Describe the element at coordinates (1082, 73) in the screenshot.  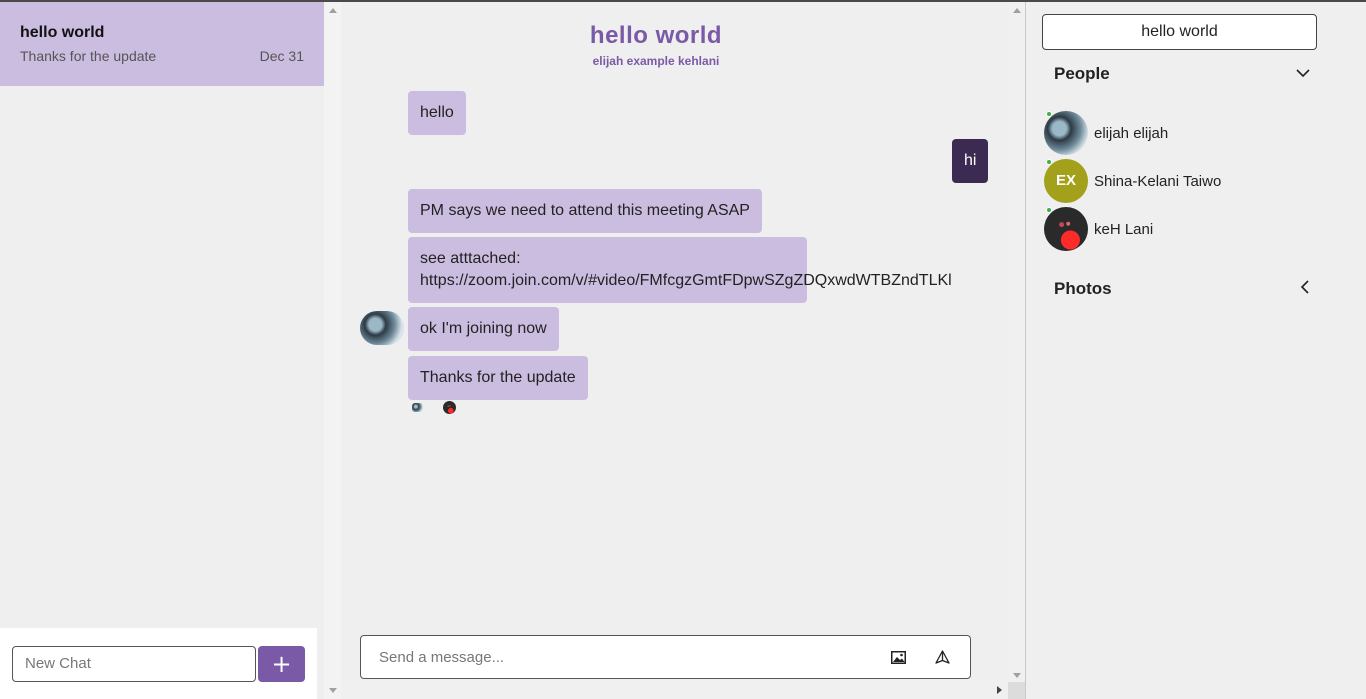
I see `people-section-title: People` at that location.